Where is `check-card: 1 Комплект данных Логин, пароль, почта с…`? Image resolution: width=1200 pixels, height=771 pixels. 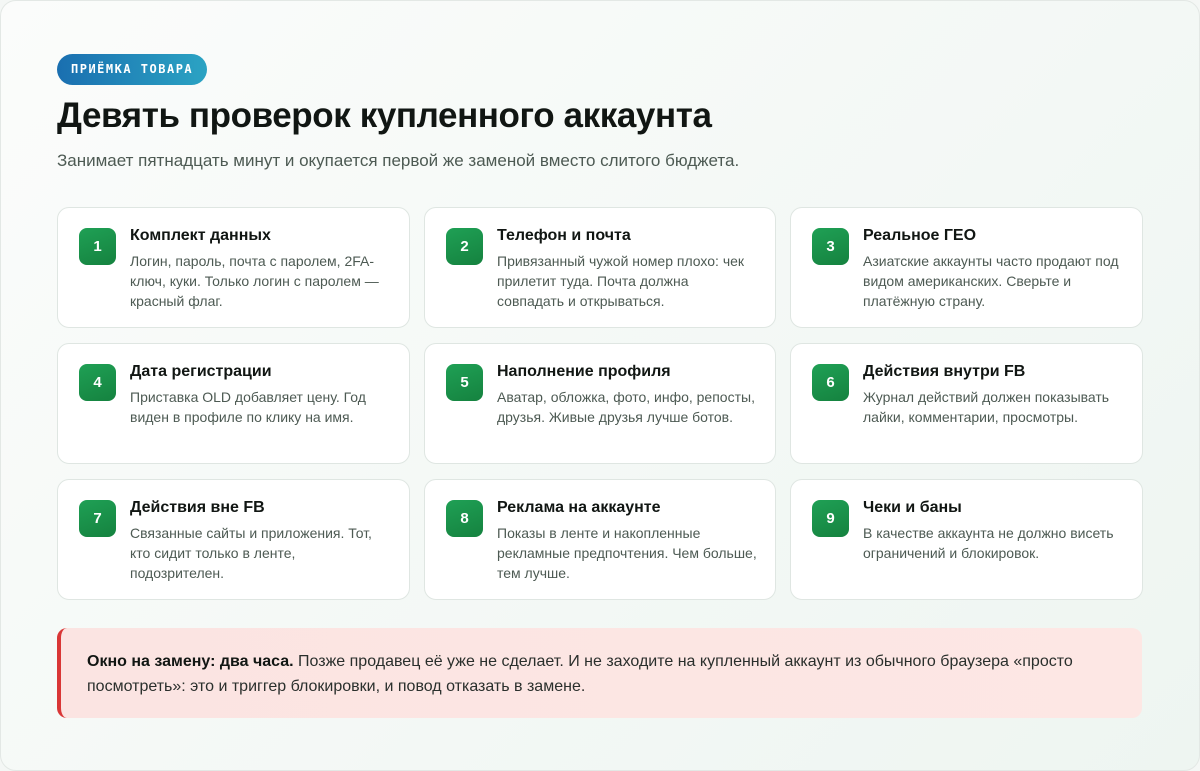 check-card: 1 Комплект данных Логин, пароль, почта с… is located at coordinates (233, 267).